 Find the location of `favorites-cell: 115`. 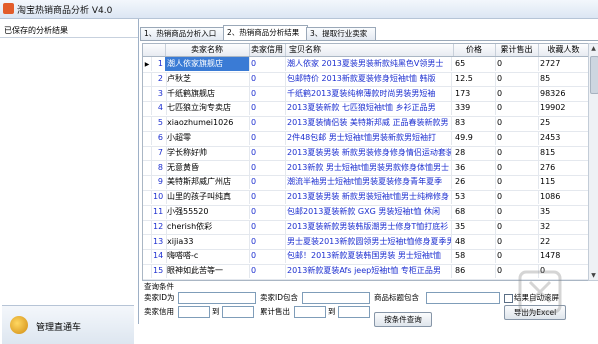

favorites-cell: 115 is located at coordinates (563, 182).